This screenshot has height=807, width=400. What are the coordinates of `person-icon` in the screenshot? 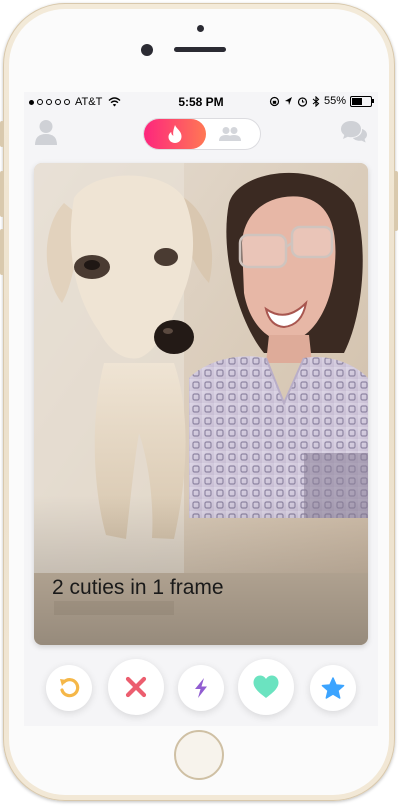 It's located at (46, 132).